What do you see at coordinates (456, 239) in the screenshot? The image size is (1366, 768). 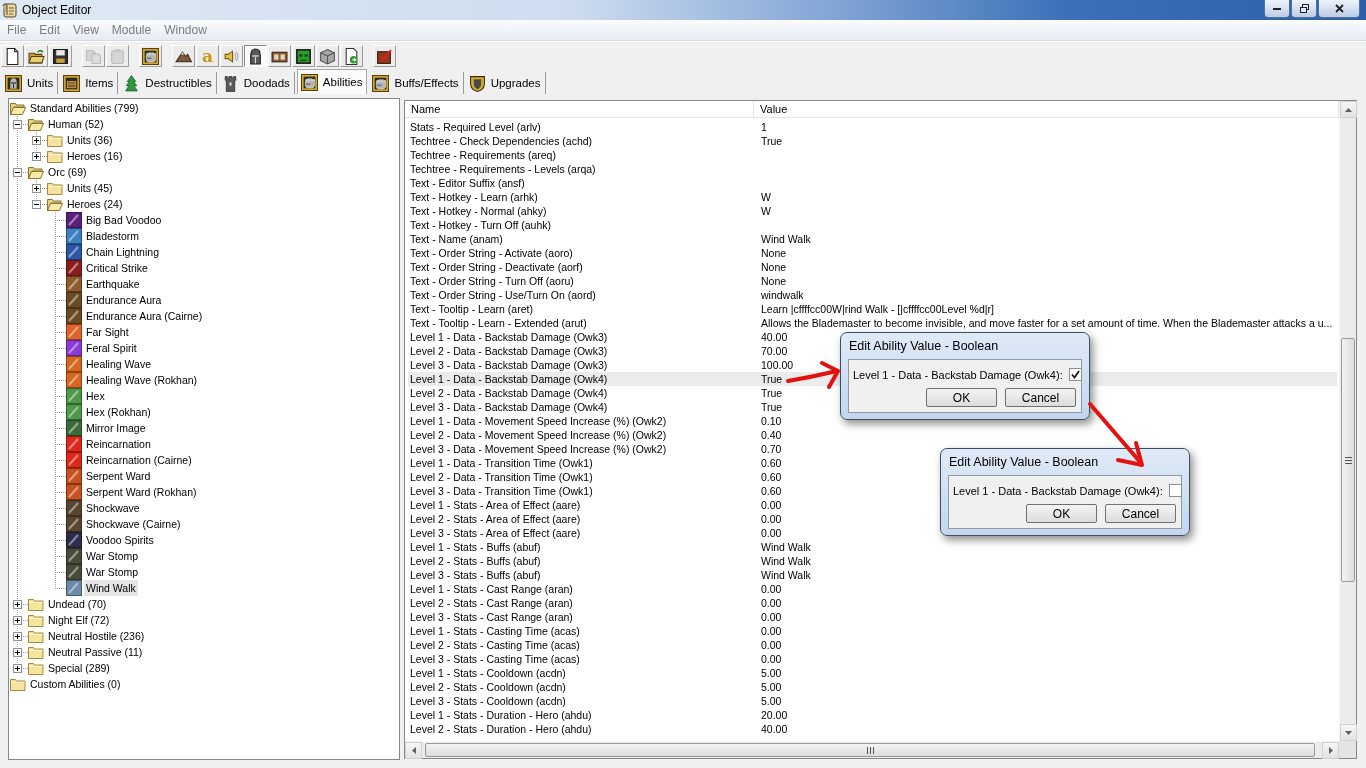 I see `table-cell-text: Text - Name (anam)` at bounding box center [456, 239].